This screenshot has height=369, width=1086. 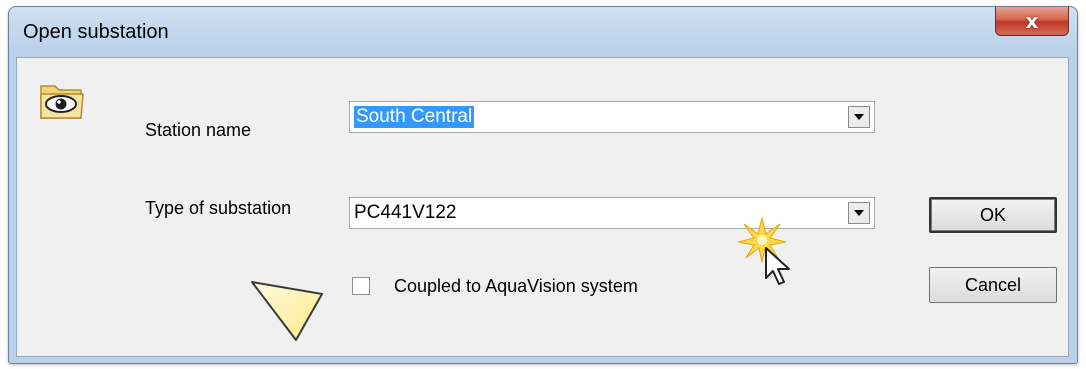 What do you see at coordinates (198, 130) in the screenshot?
I see `station-name-label: Station name` at bounding box center [198, 130].